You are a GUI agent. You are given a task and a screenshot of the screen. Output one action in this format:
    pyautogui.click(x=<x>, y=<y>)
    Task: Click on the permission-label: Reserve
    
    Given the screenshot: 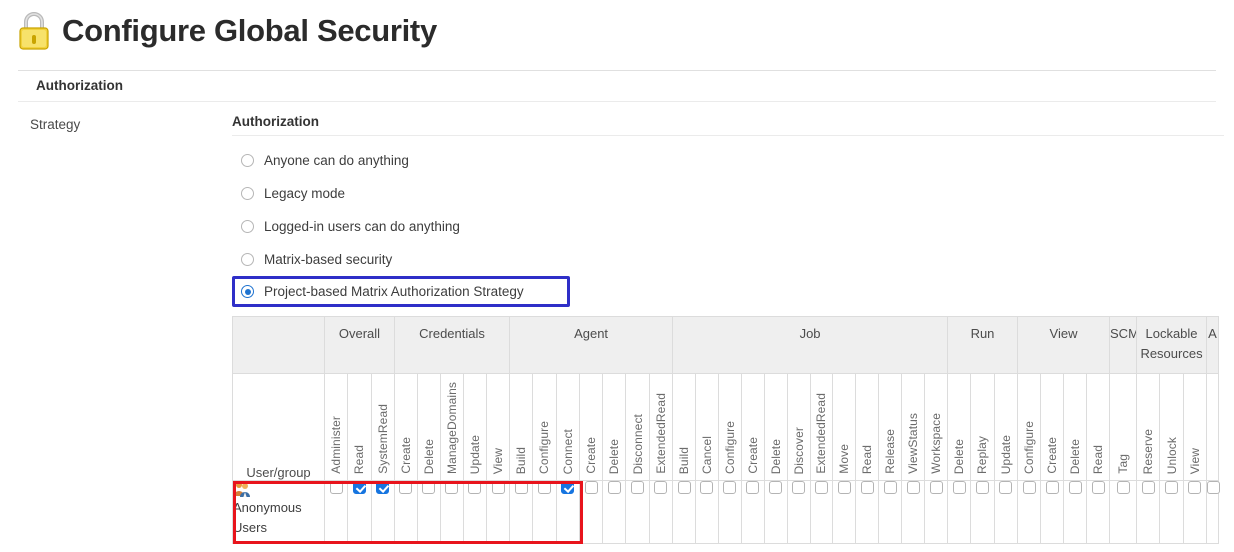 What is the action you would take?
    pyautogui.click(x=1148, y=451)
    